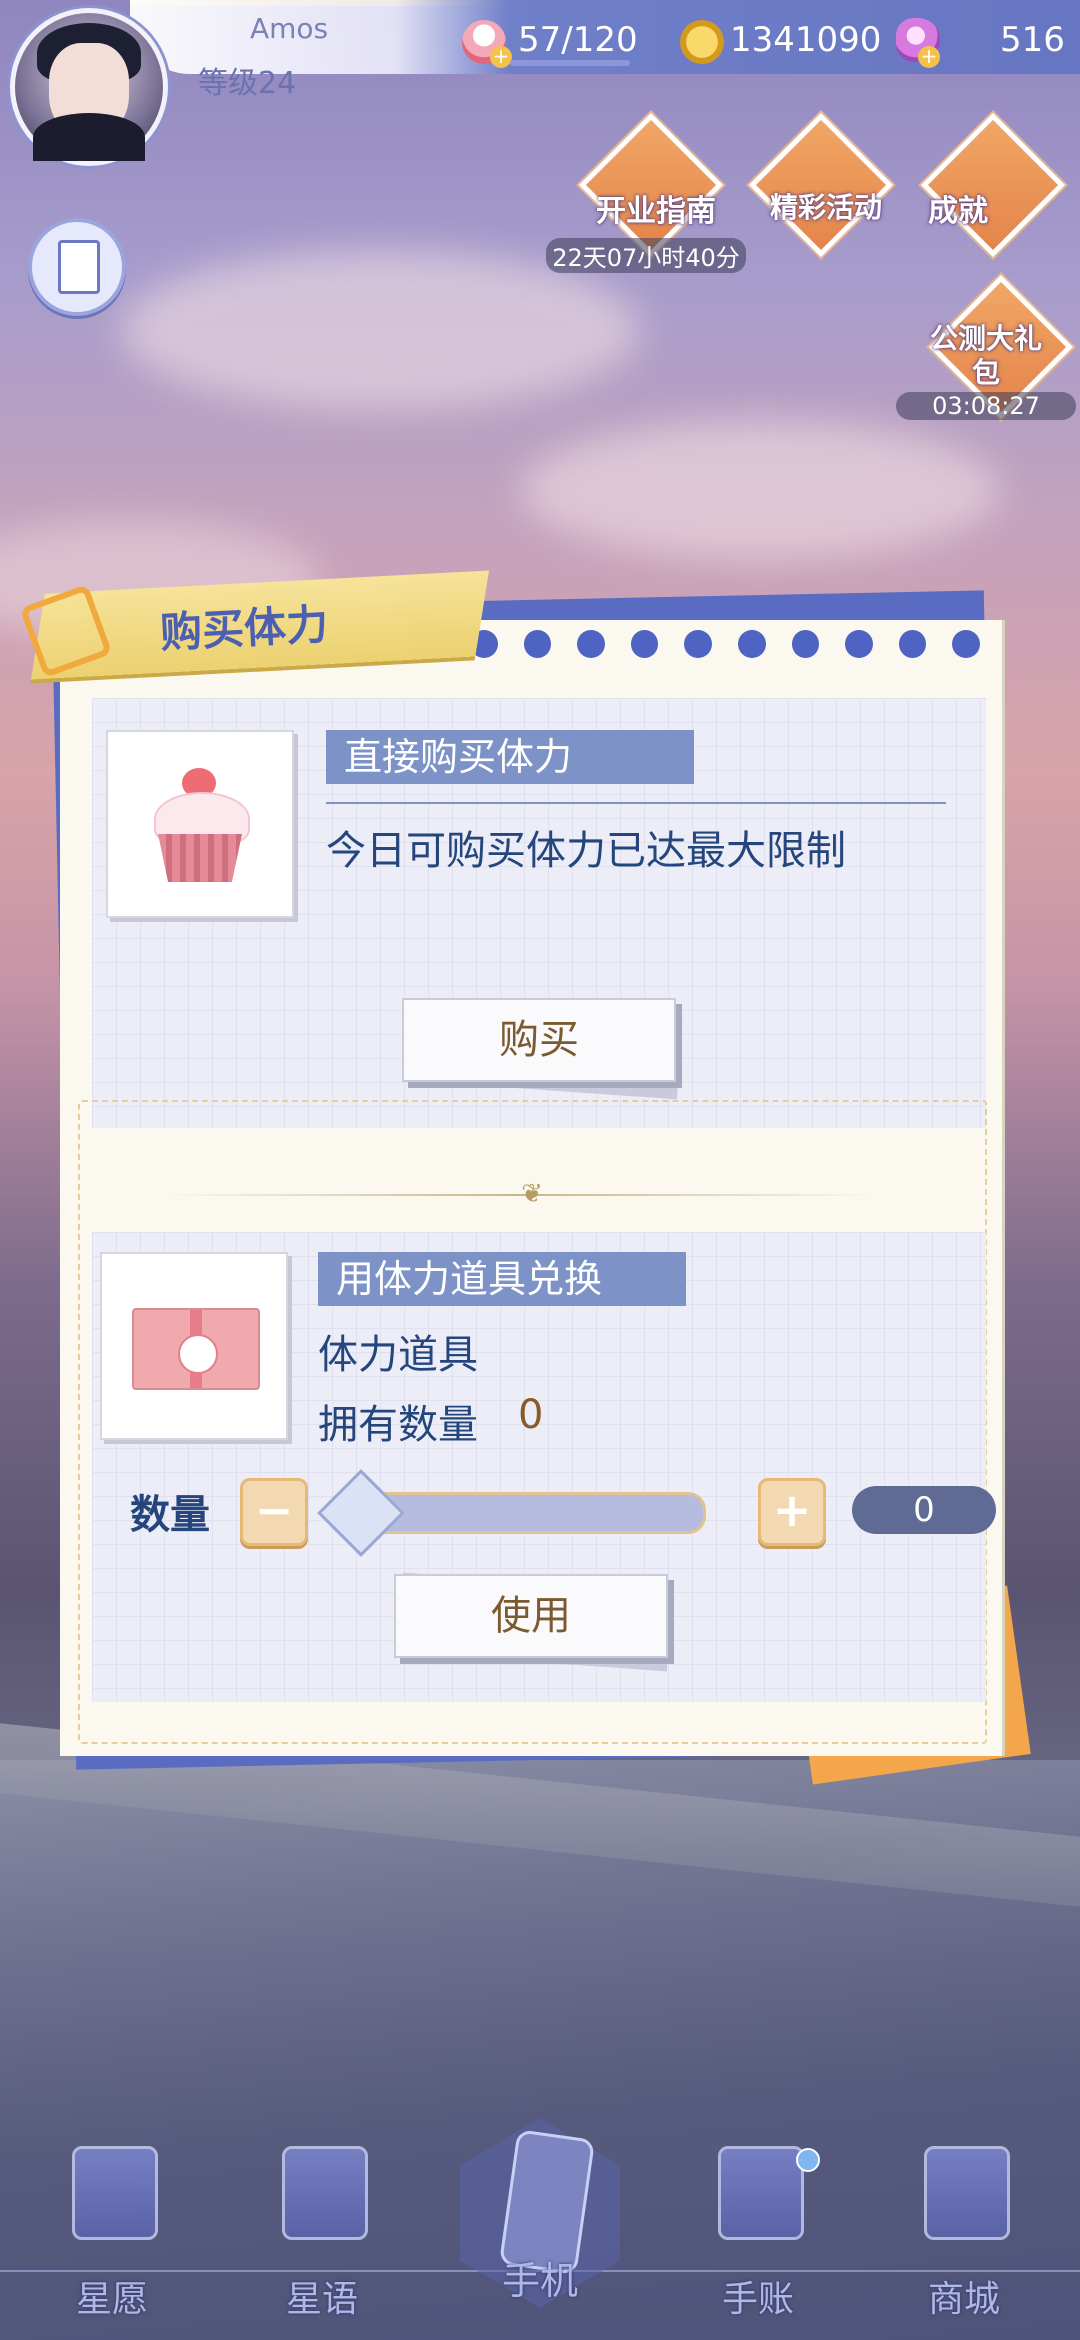  What do you see at coordinates (321, 2299) in the screenshot?
I see `nav-label: 星语` at bounding box center [321, 2299].